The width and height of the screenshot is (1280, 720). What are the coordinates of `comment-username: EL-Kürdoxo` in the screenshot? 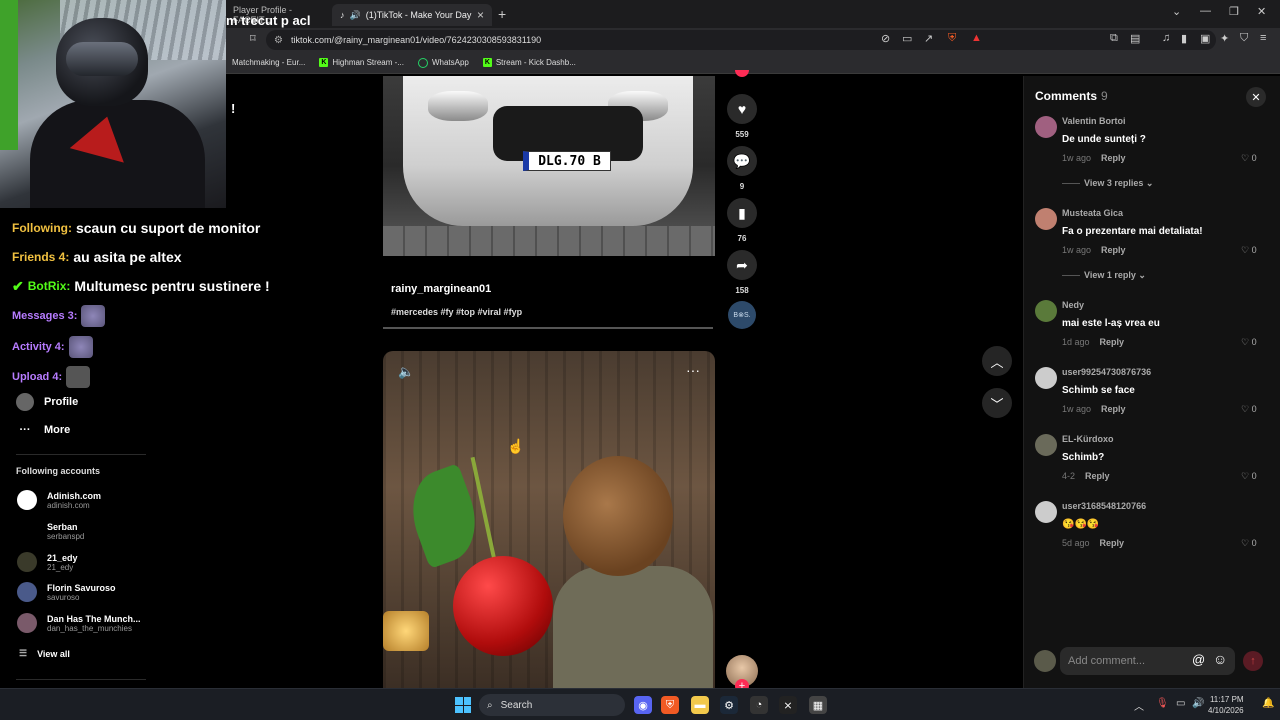 It's located at (1088, 439).